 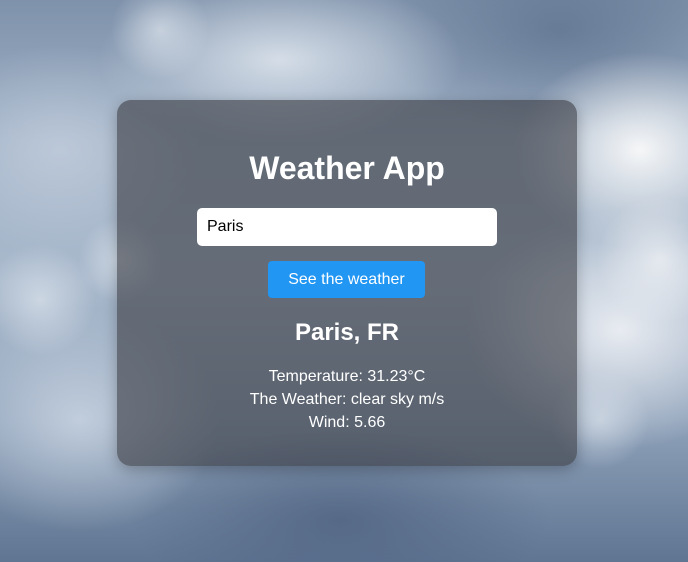 What do you see at coordinates (347, 168) in the screenshot?
I see `app-title: Weather App` at bounding box center [347, 168].